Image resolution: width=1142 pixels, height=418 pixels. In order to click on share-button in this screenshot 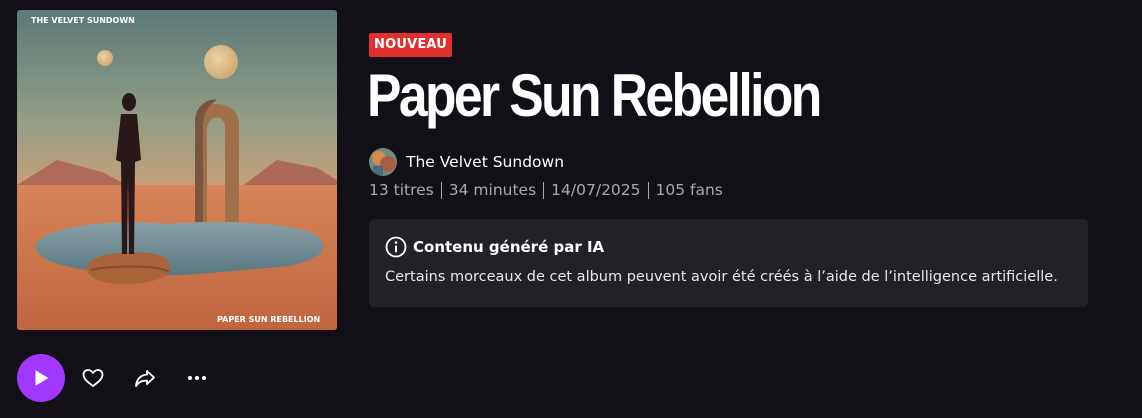, I will do `click(145, 378)`.